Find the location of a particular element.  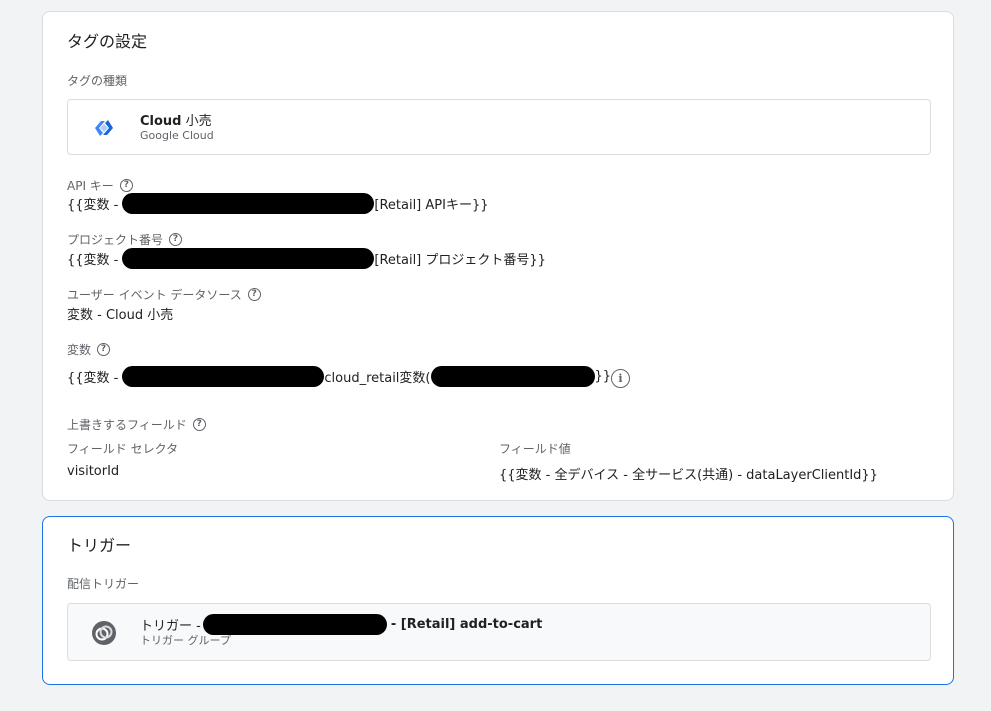

info-icon: i is located at coordinates (620, 378).